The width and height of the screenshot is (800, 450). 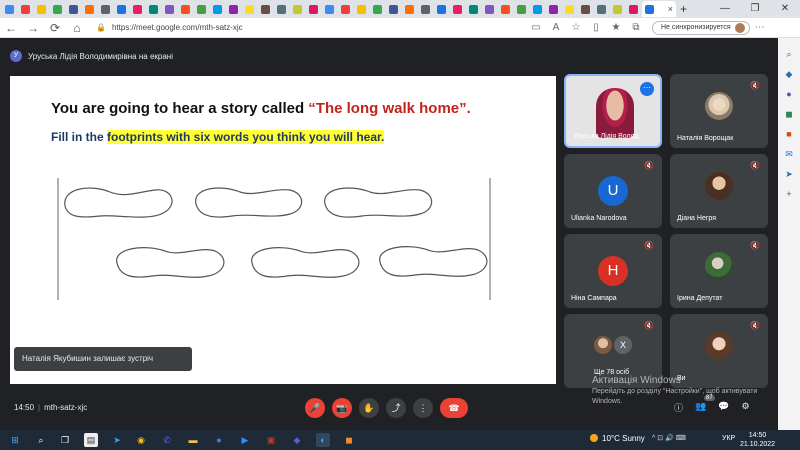 I want to click on activities-icon: ⚙, so click(x=745, y=407).